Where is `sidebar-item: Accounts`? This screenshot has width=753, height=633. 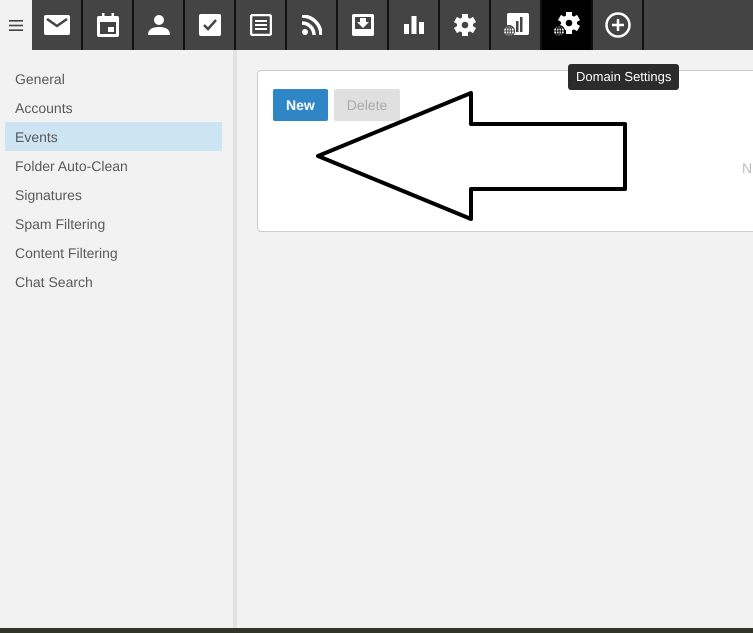
sidebar-item: Accounts is located at coordinates (113, 107).